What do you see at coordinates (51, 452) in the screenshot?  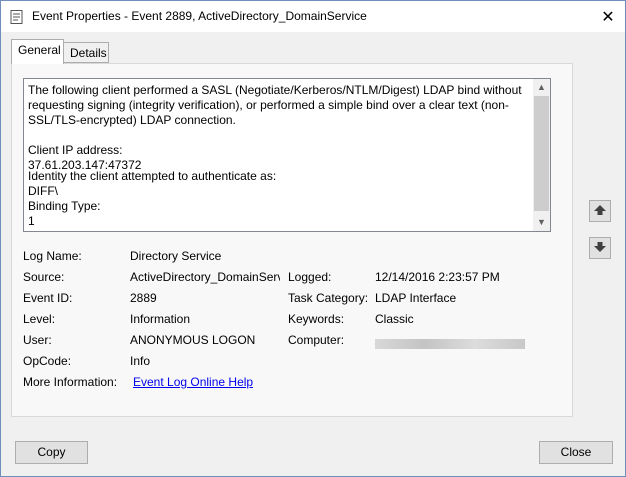 I see `copy-button: Copy` at bounding box center [51, 452].